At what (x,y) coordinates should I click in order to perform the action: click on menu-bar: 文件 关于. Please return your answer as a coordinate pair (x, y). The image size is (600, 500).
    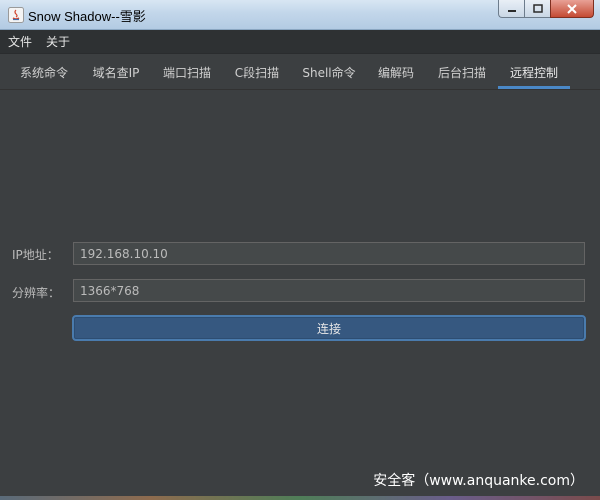
    Looking at the image, I should click on (300, 42).